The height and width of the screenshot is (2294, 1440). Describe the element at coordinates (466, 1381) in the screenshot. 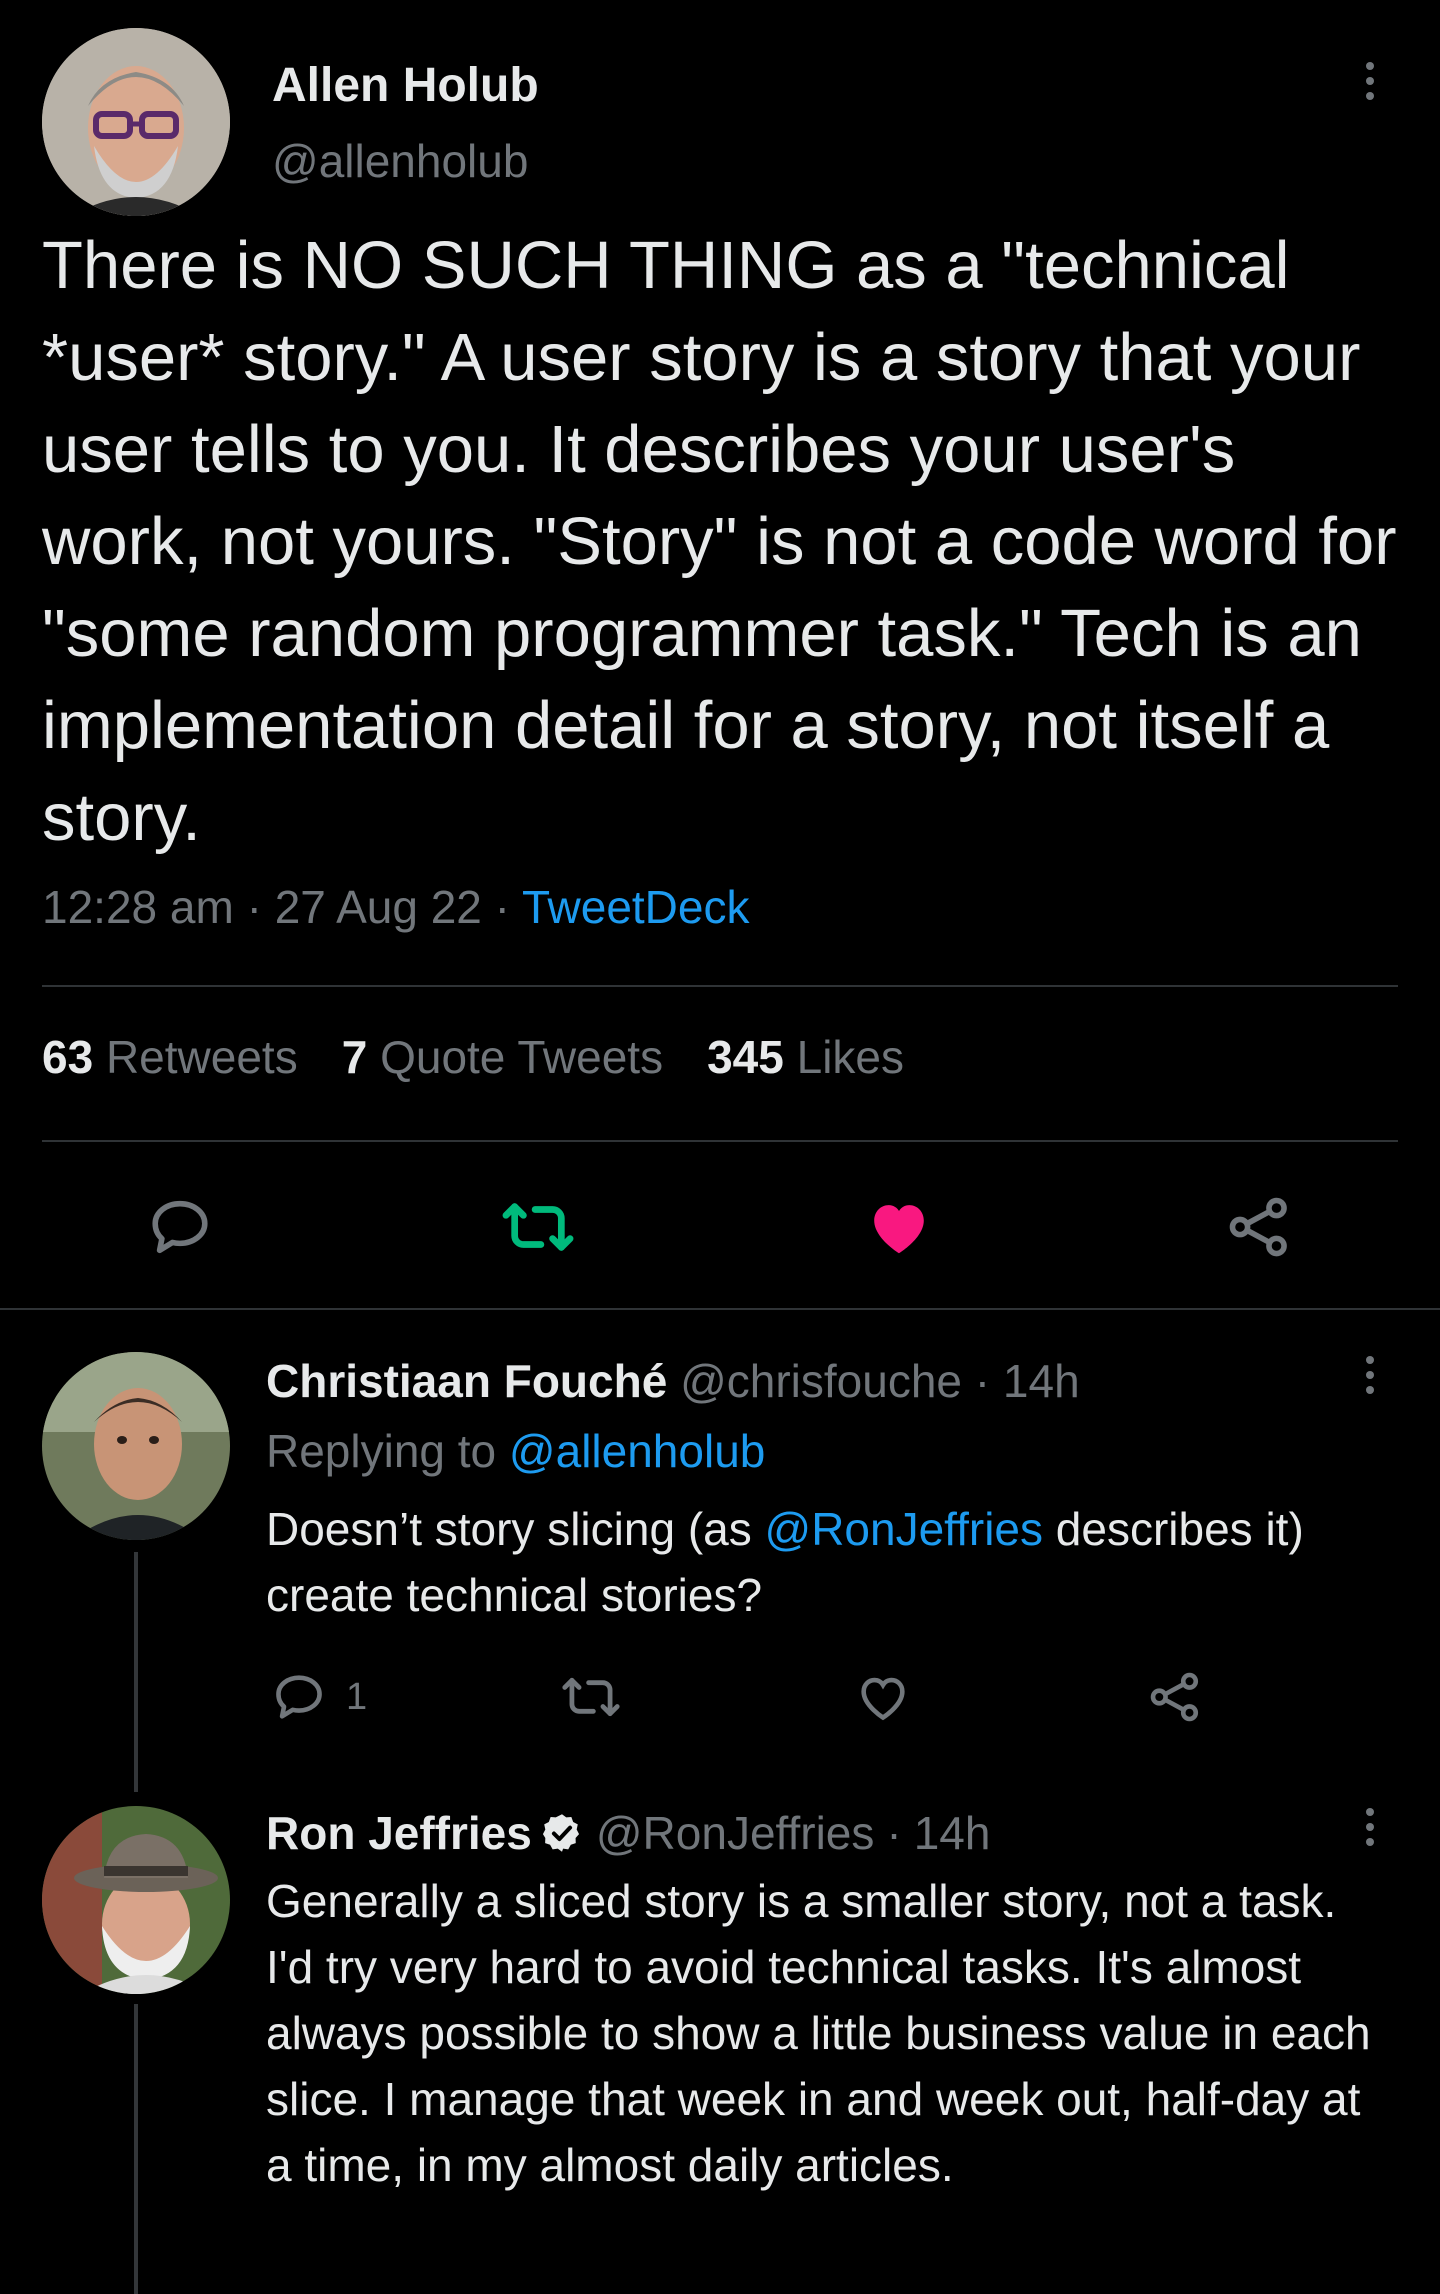

I see `reply1-author-name: Christiaan Fouché` at that location.